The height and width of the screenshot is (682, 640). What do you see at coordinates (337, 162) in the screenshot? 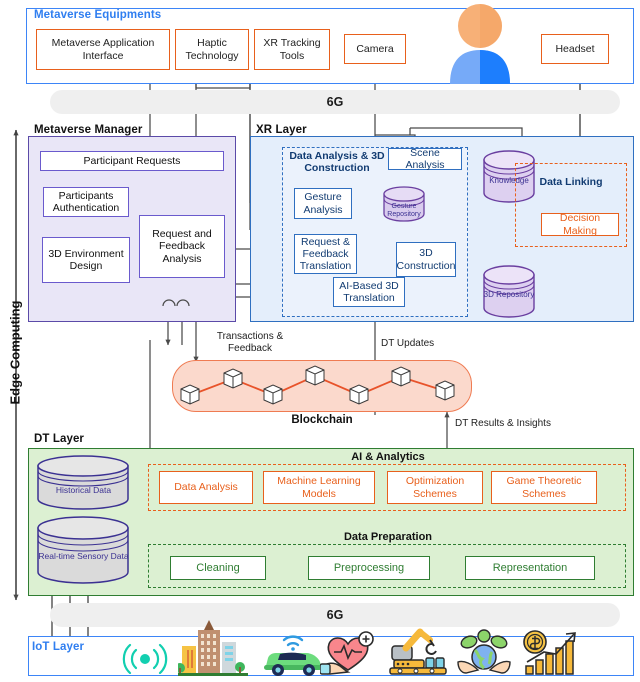
I see `data-analysis-3d-construction-title: Data Analysis & 3D Construction` at bounding box center [337, 162].